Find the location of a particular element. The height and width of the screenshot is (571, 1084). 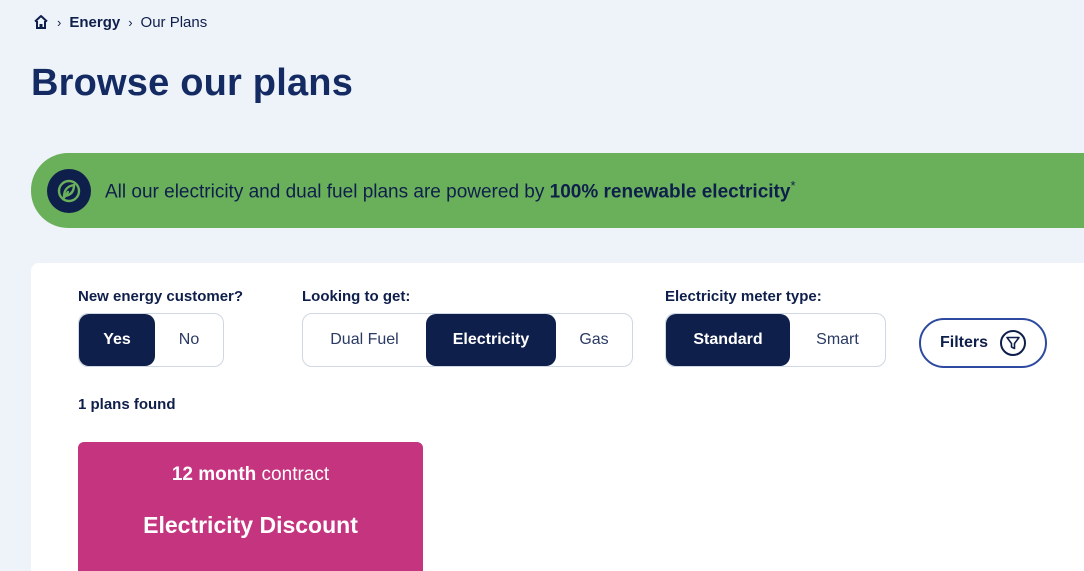

plan-name: Electricity Discount is located at coordinates (250, 525).